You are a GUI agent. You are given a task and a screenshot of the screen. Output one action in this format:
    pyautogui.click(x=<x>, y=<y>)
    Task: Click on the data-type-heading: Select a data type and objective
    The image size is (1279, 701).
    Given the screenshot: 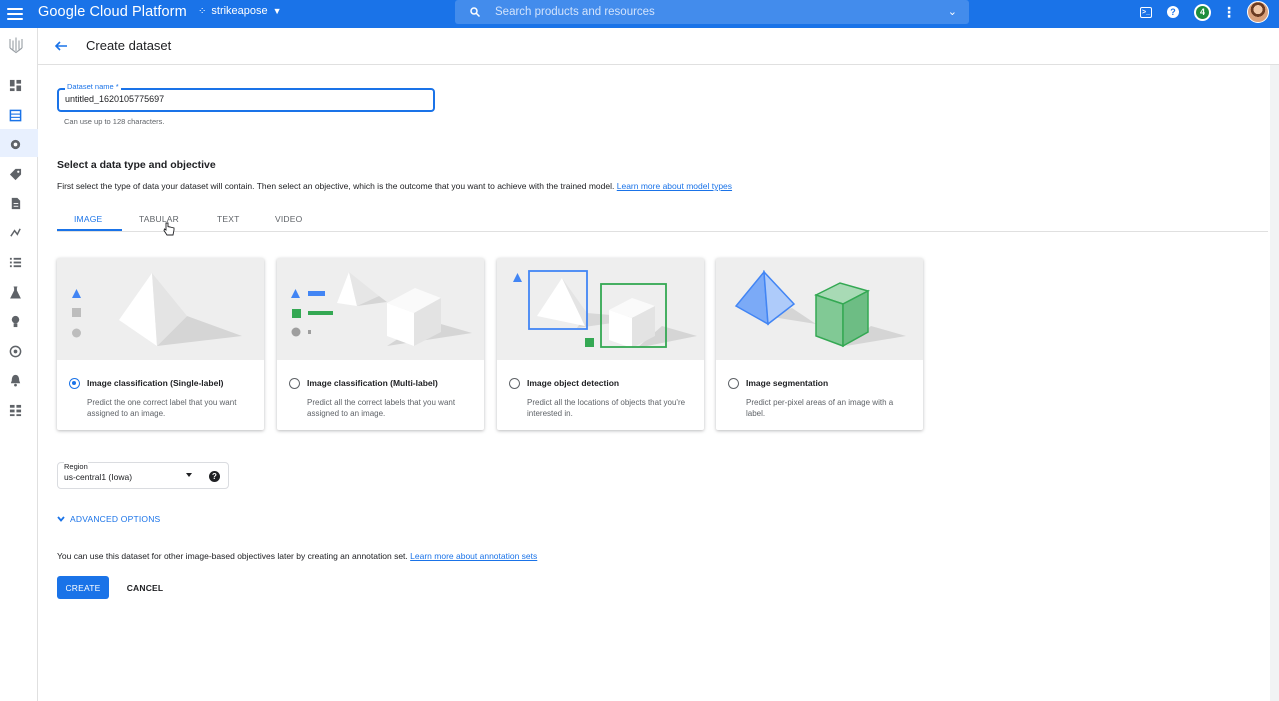 What is the action you would take?
    pyautogui.click(x=136, y=165)
    